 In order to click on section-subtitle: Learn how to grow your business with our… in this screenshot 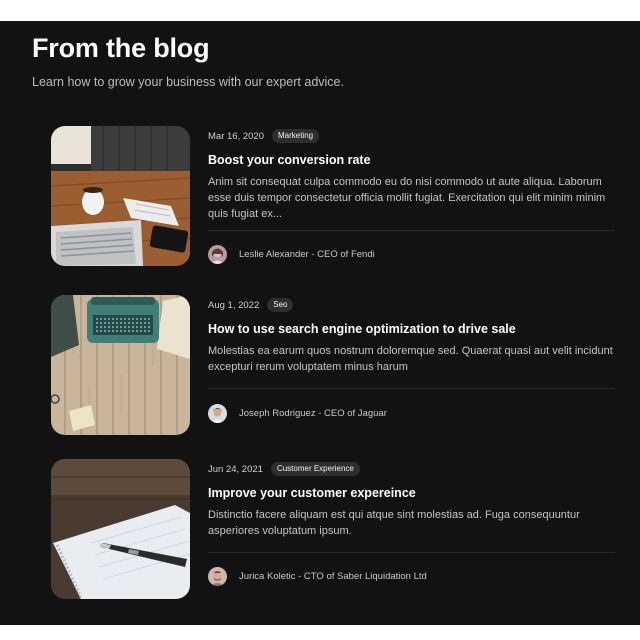, I will do `click(188, 82)`.